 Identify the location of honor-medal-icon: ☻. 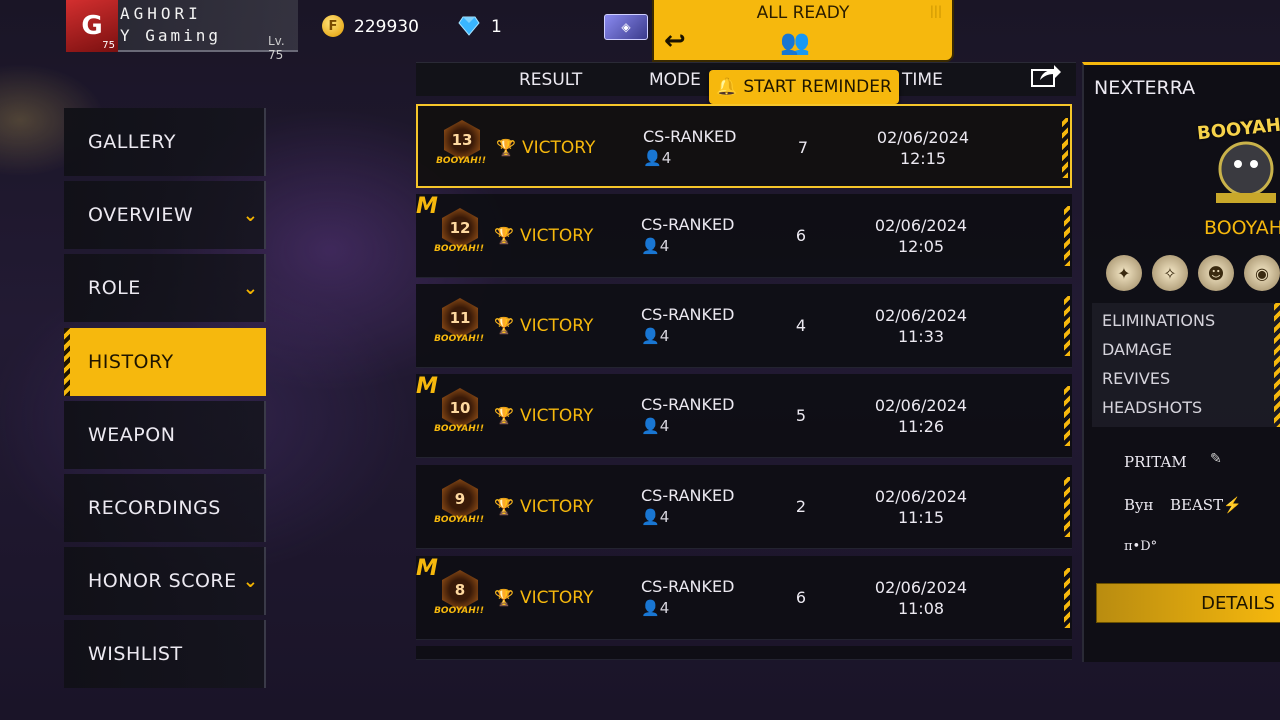
(1216, 273).